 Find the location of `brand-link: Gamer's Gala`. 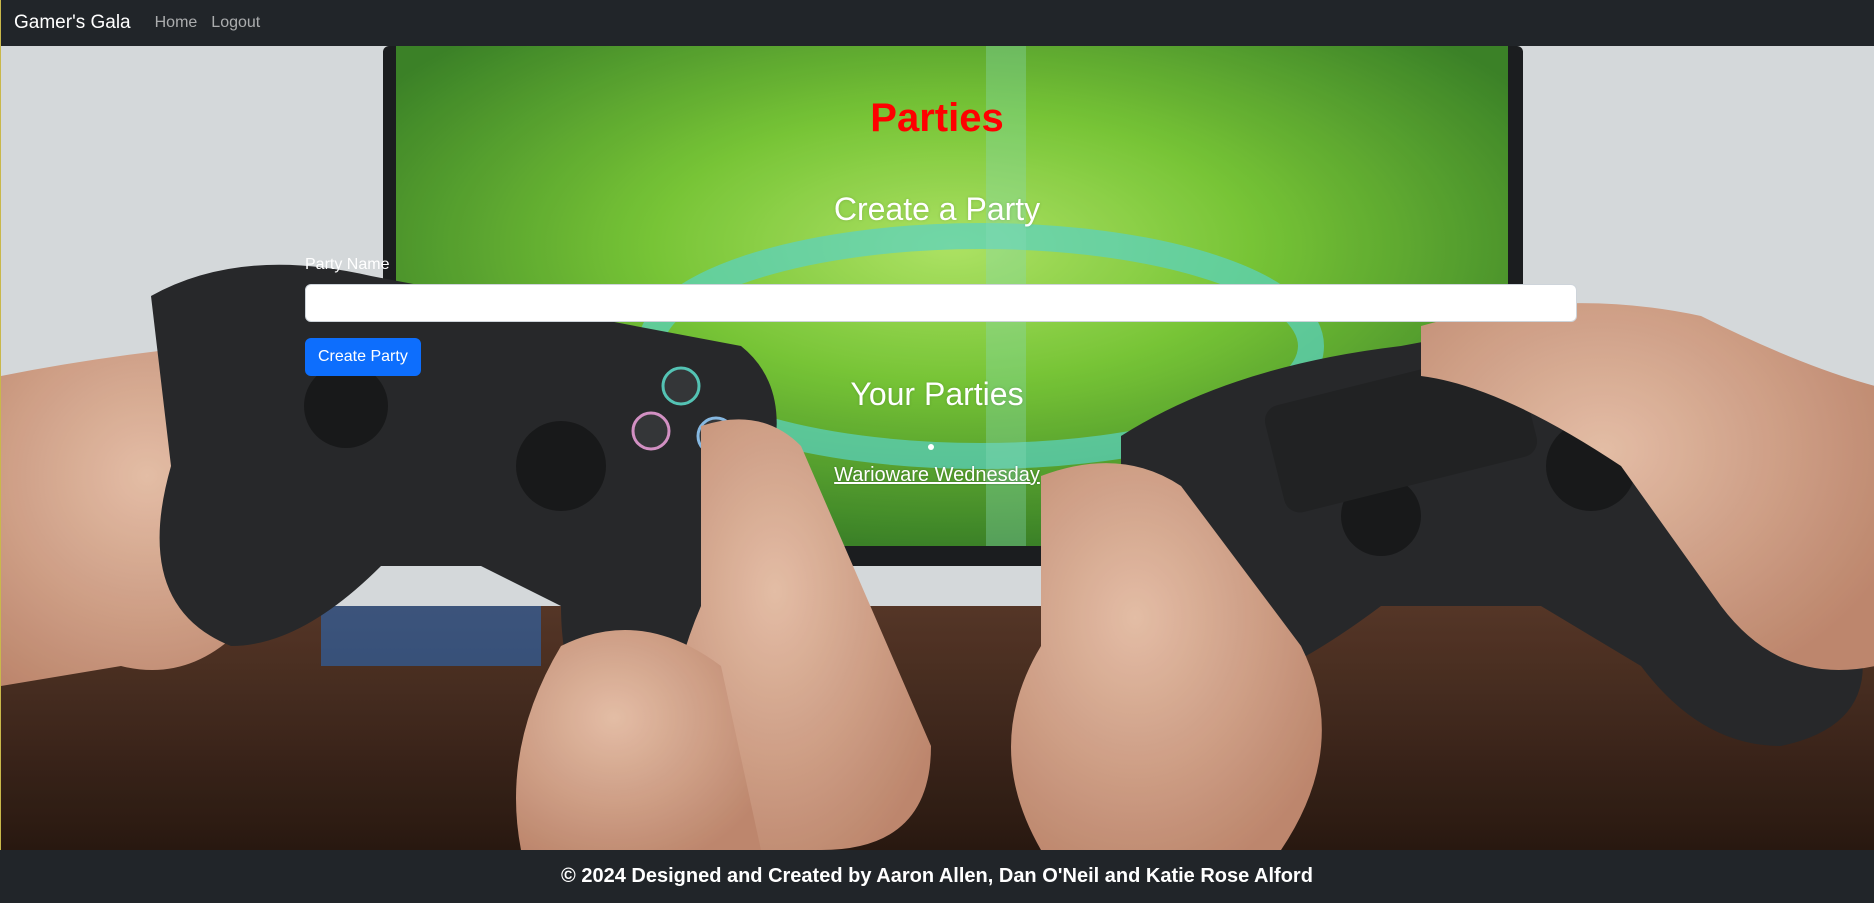

brand-link: Gamer's Gala is located at coordinates (72, 23).